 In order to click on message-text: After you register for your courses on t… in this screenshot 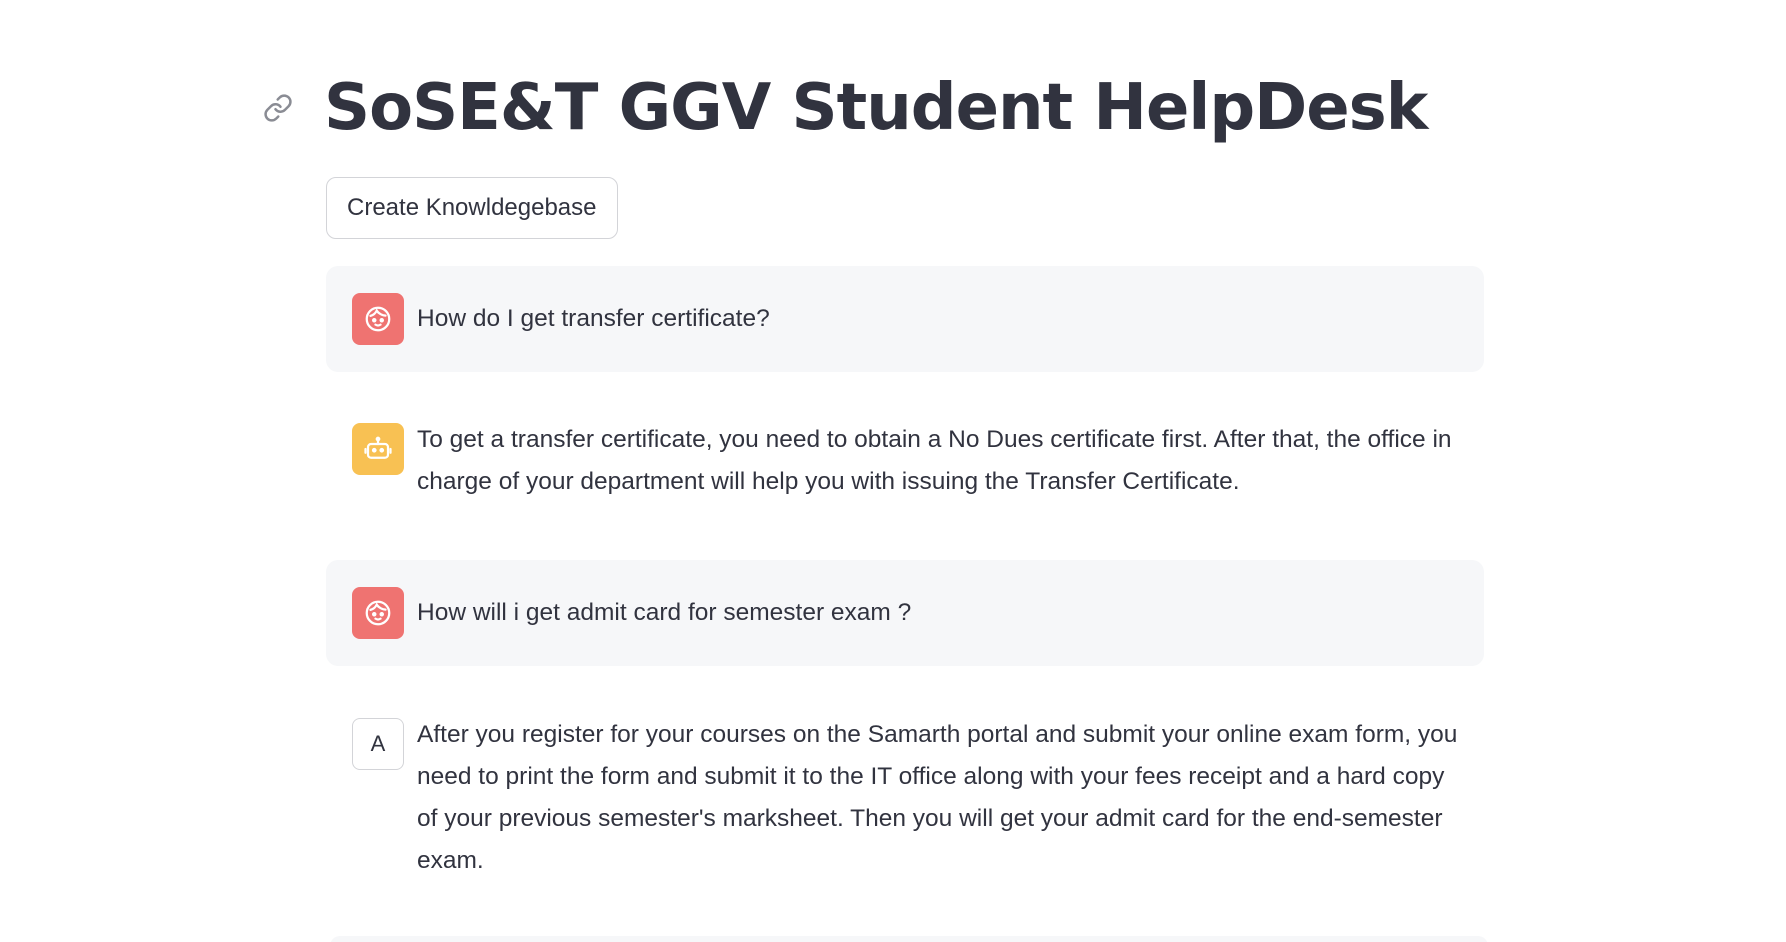, I will do `click(937, 797)`.